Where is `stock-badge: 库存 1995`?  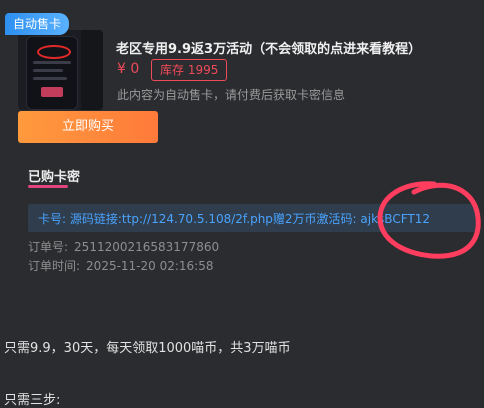 stock-badge: 库存 1995 is located at coordinates (189, 70).